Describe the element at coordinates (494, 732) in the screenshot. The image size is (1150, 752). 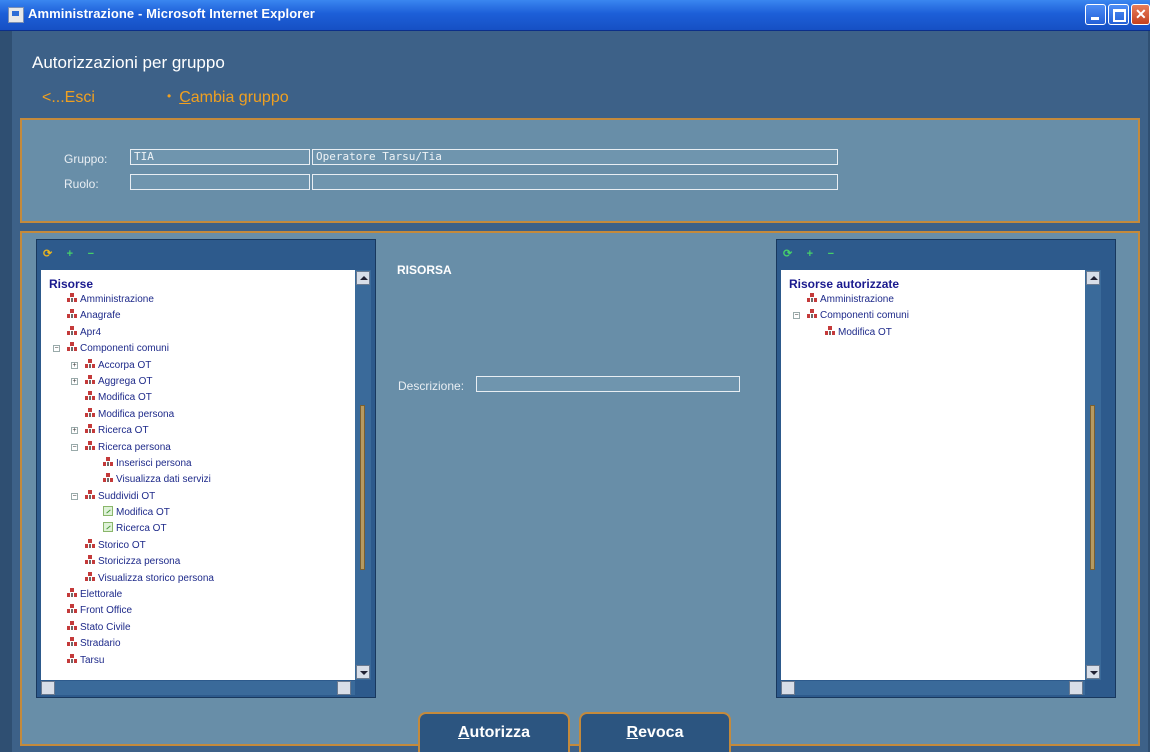
I see `autorizza-tab: Autorizza` at that location.